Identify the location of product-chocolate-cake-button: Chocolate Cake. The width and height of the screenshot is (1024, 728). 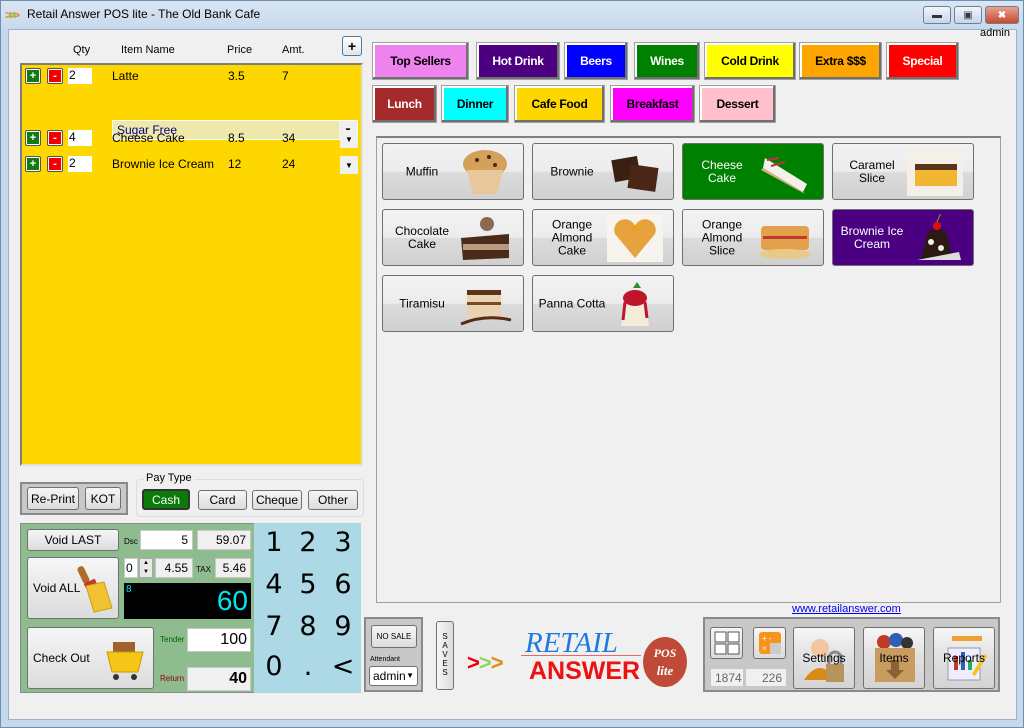
(453, 237).